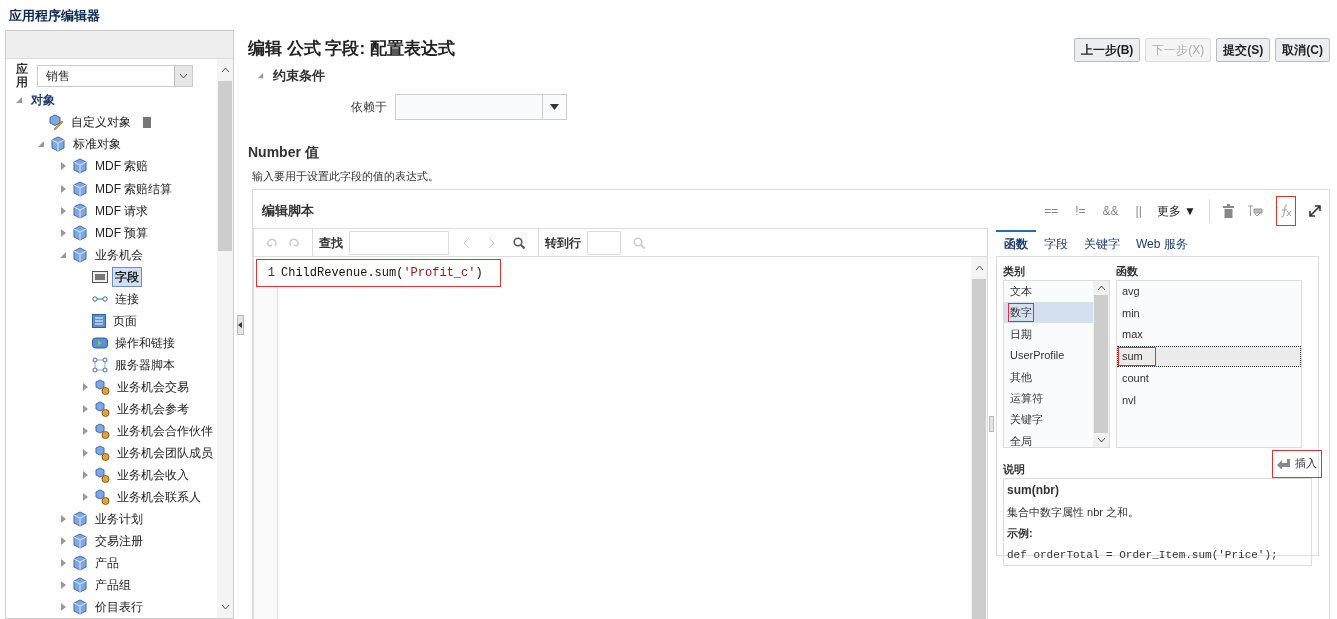  What do you see at coordinates (125, 320) in the screenshot?
I see `tree-item: 页面` at bounding box center [125, 320].